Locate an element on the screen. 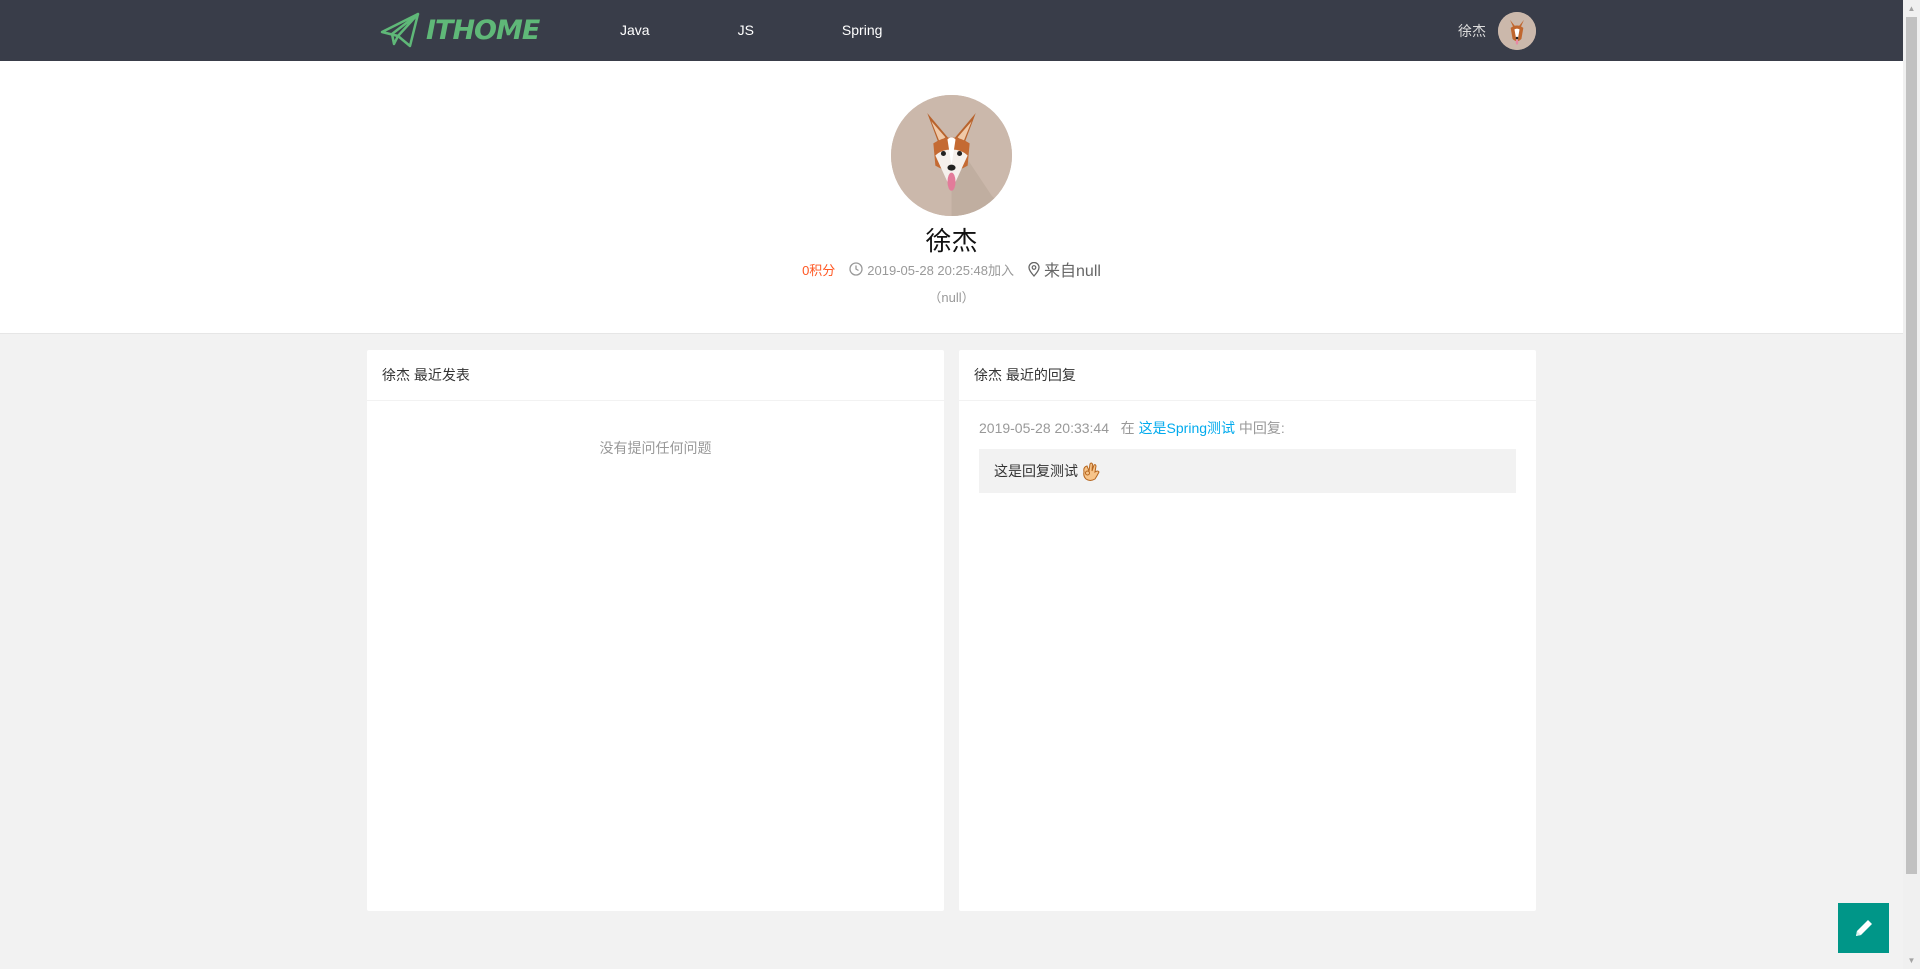 Image resolution: width=1920 pixels, height=969 pixels. profile-meta: 0积分 2019-05-28 20:25:48加入 来自null is located at coordinates (951, 269).